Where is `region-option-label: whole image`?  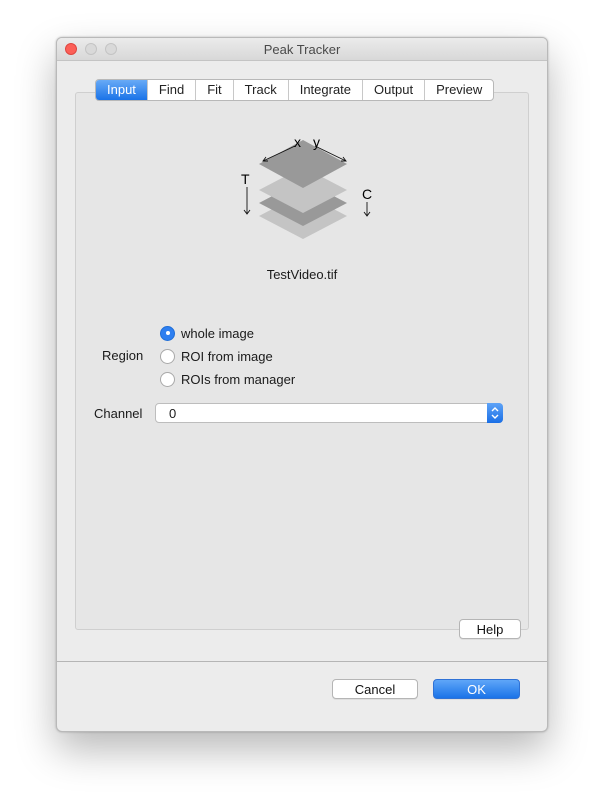
region-option-label: whole image is located at coordinates (217, 333).